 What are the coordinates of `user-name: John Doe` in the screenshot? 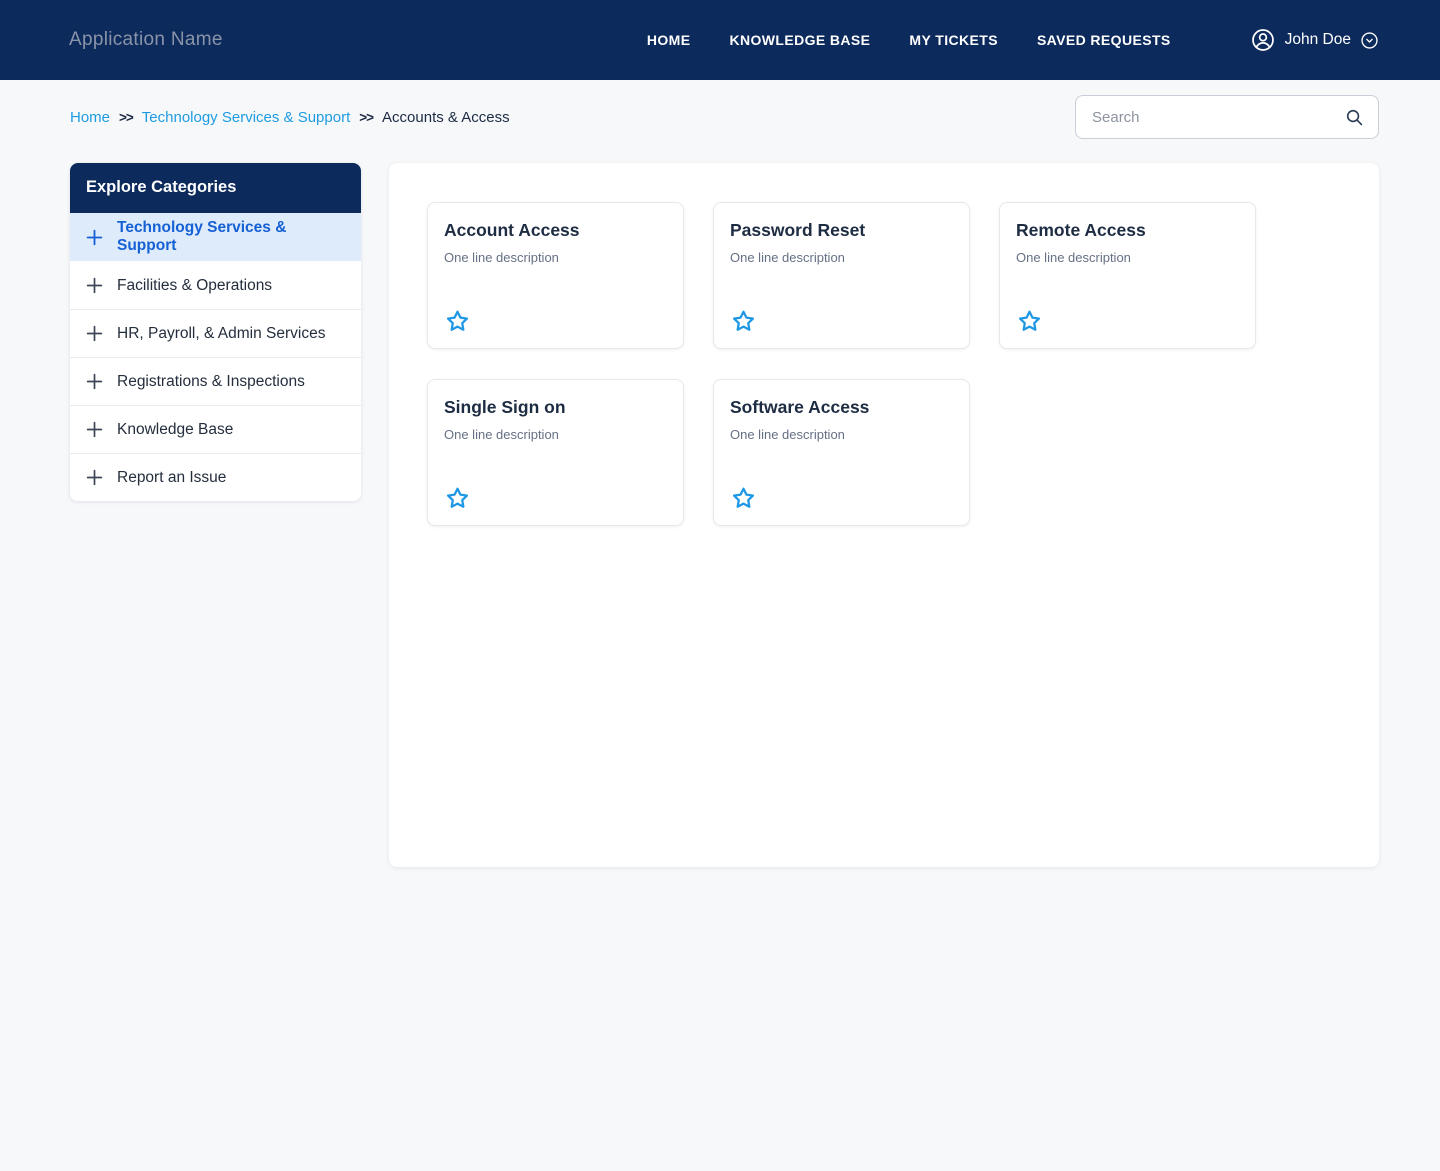 It's located at (1317, 39).